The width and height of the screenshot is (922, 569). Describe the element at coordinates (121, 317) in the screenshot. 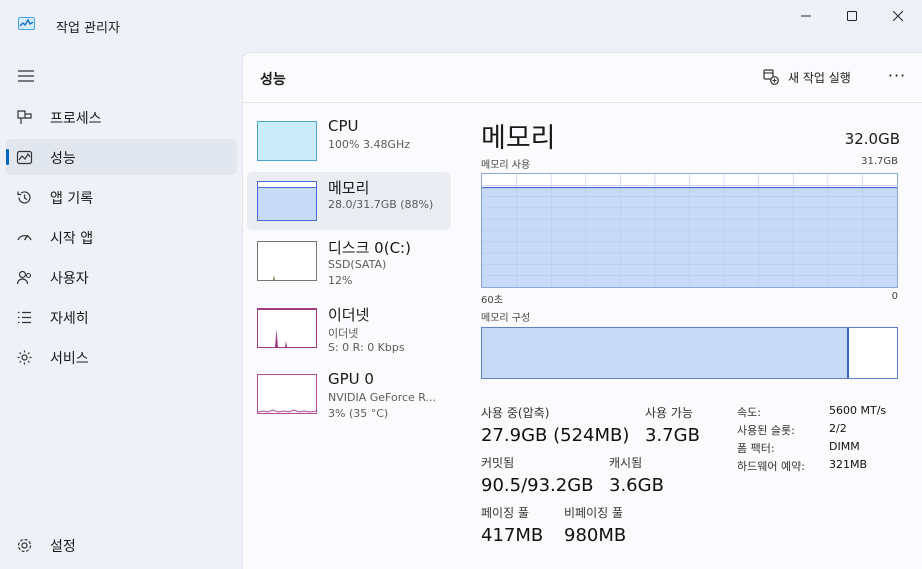

I see `nav-item-details: 자세히` at that location.